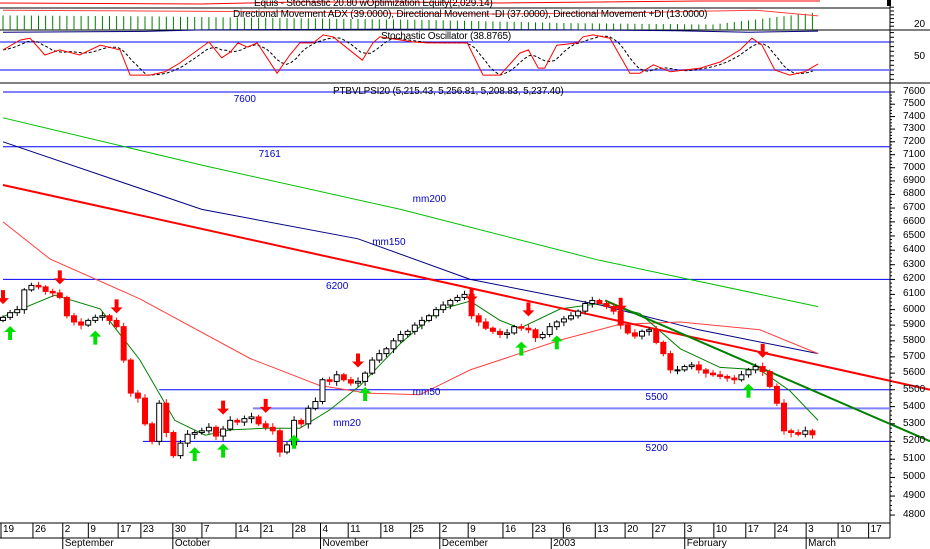  What do you see at coordinates (192, 543) in the screenshot?
I see `month-label: October` at bounding box center [192, 543].